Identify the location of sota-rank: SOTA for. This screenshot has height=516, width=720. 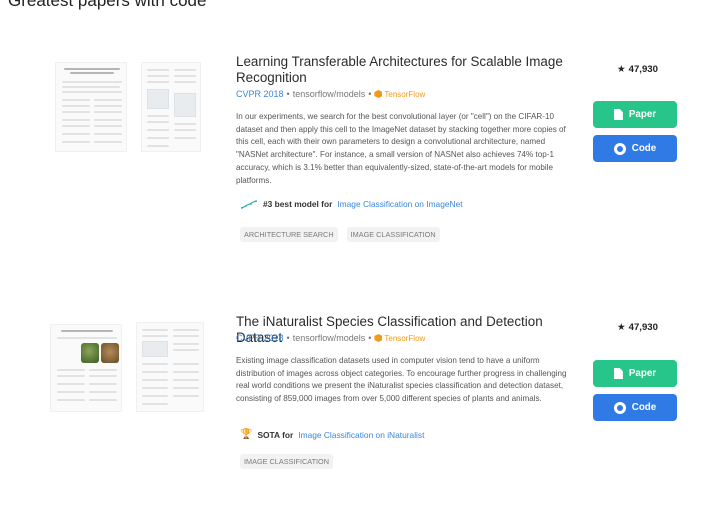
(275, 434).